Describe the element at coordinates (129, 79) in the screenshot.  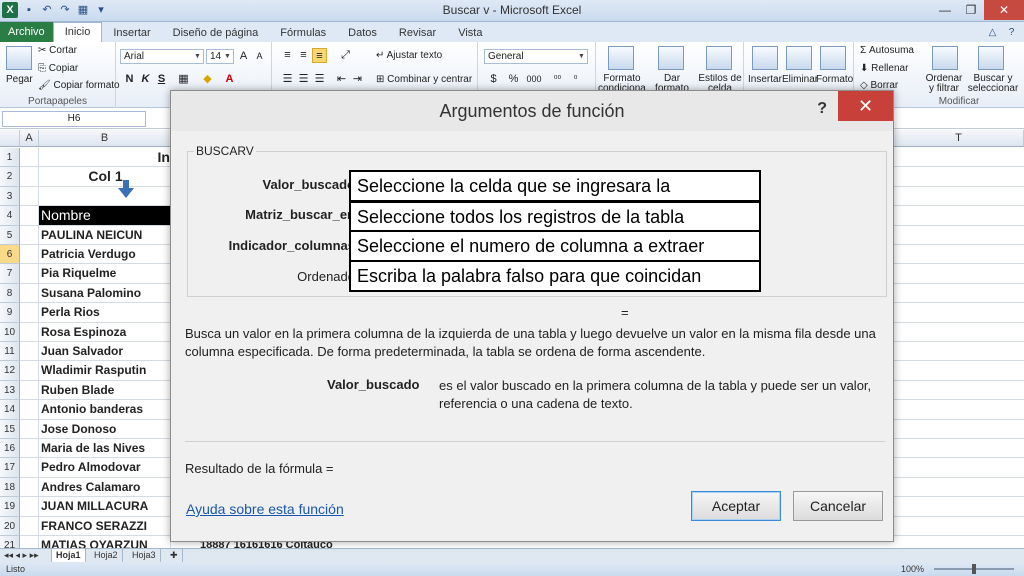
I see `bold-button: N` at that location.